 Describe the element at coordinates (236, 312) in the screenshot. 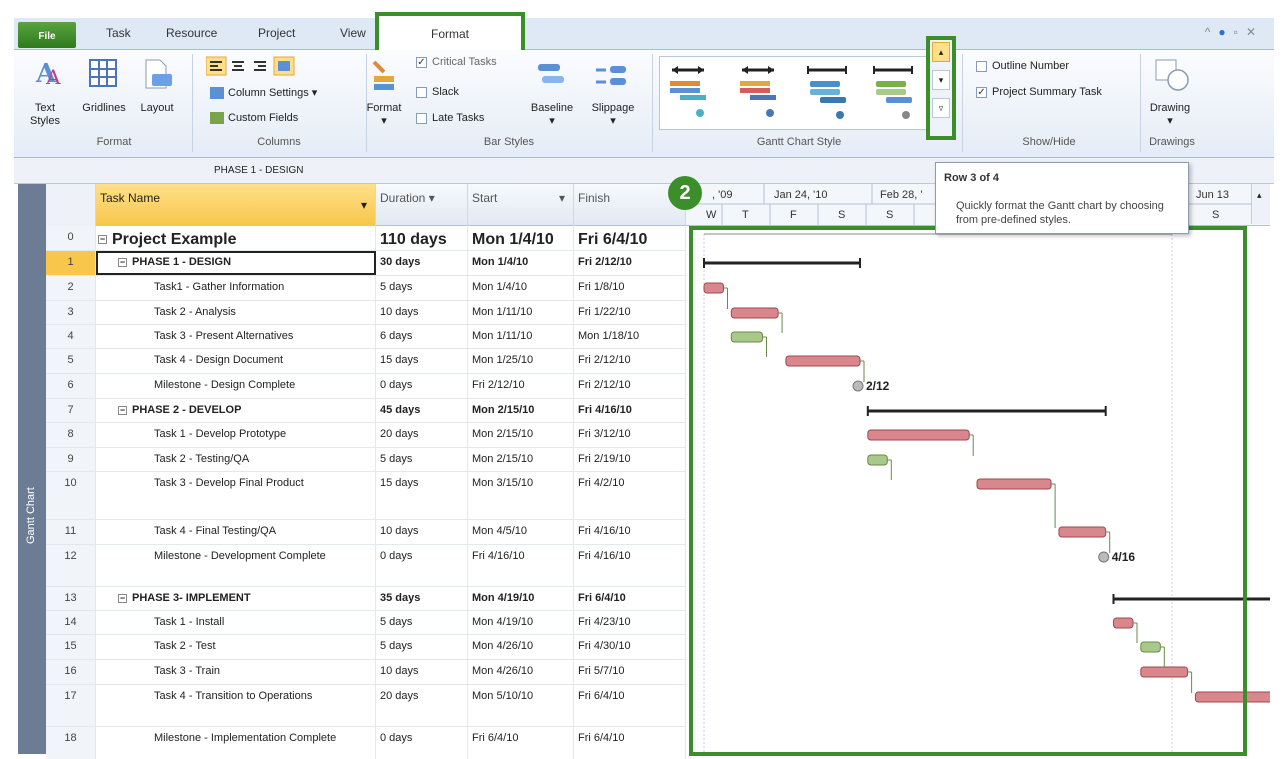

I see `task-name: Task 2 - Analysis` at that location.